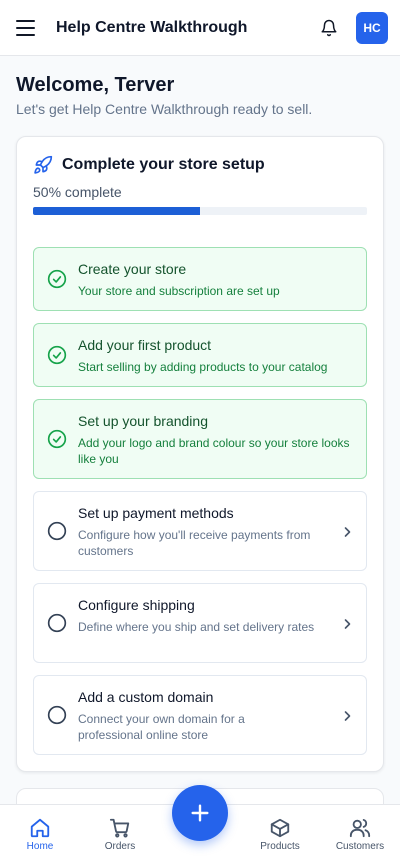  Describe the element at coordinates (43, 164) in the screenshot. I see `rocket-icon` at that location.